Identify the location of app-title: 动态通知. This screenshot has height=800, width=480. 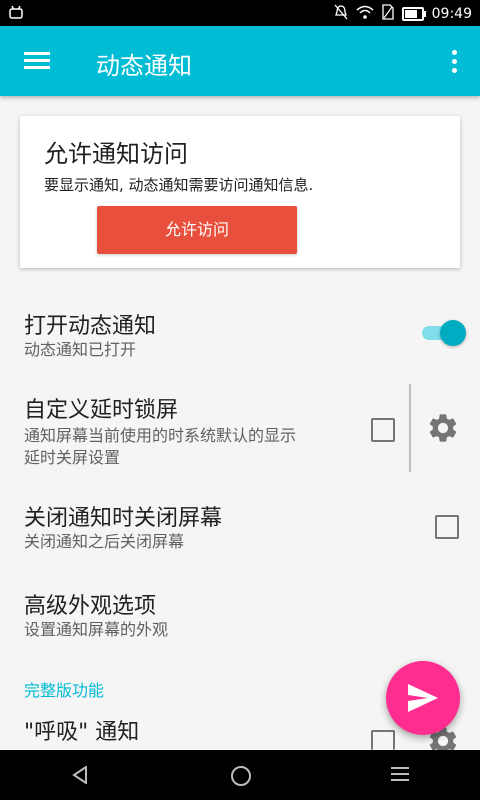
(144, 66).